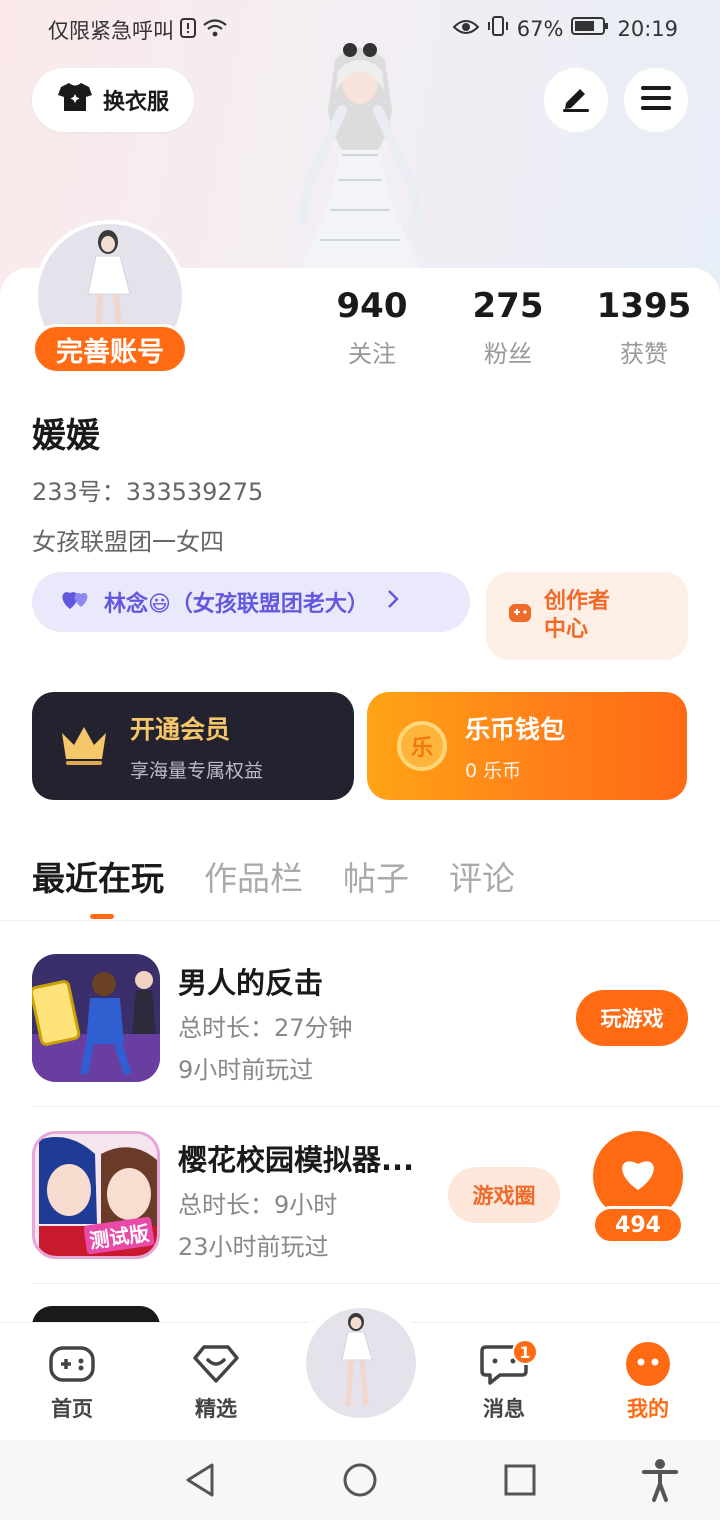  I want to click on nav-featured: 精选, so click(216, 1382).